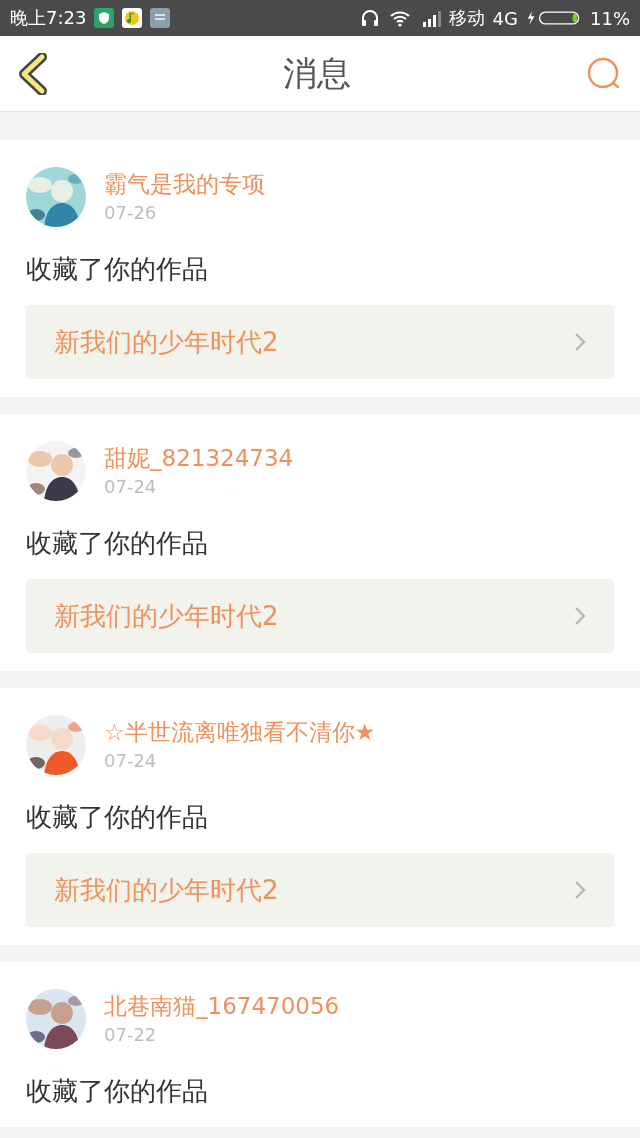  What do you see at coordinates (240, 732) in the screenshot?
I see `user-name: ☆半世流离唯独看不清你★` at bounding box center [240, 732].